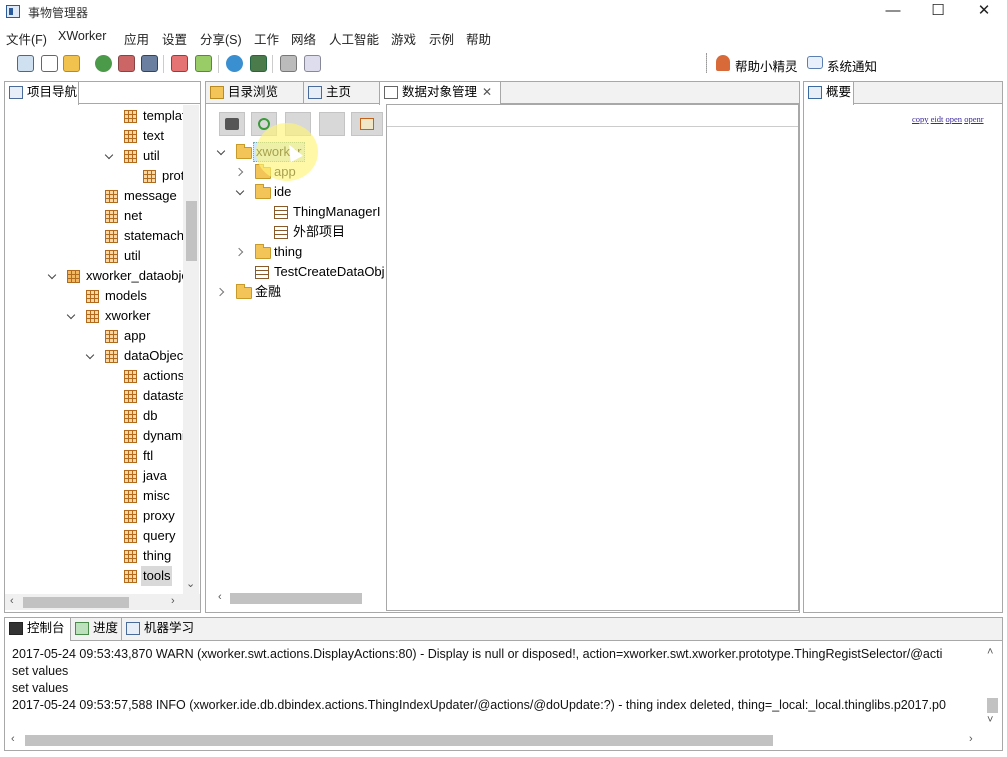 The height and width of the screenshot is (757, 1007). I want to click on pdf-icon, so click(179, 63).